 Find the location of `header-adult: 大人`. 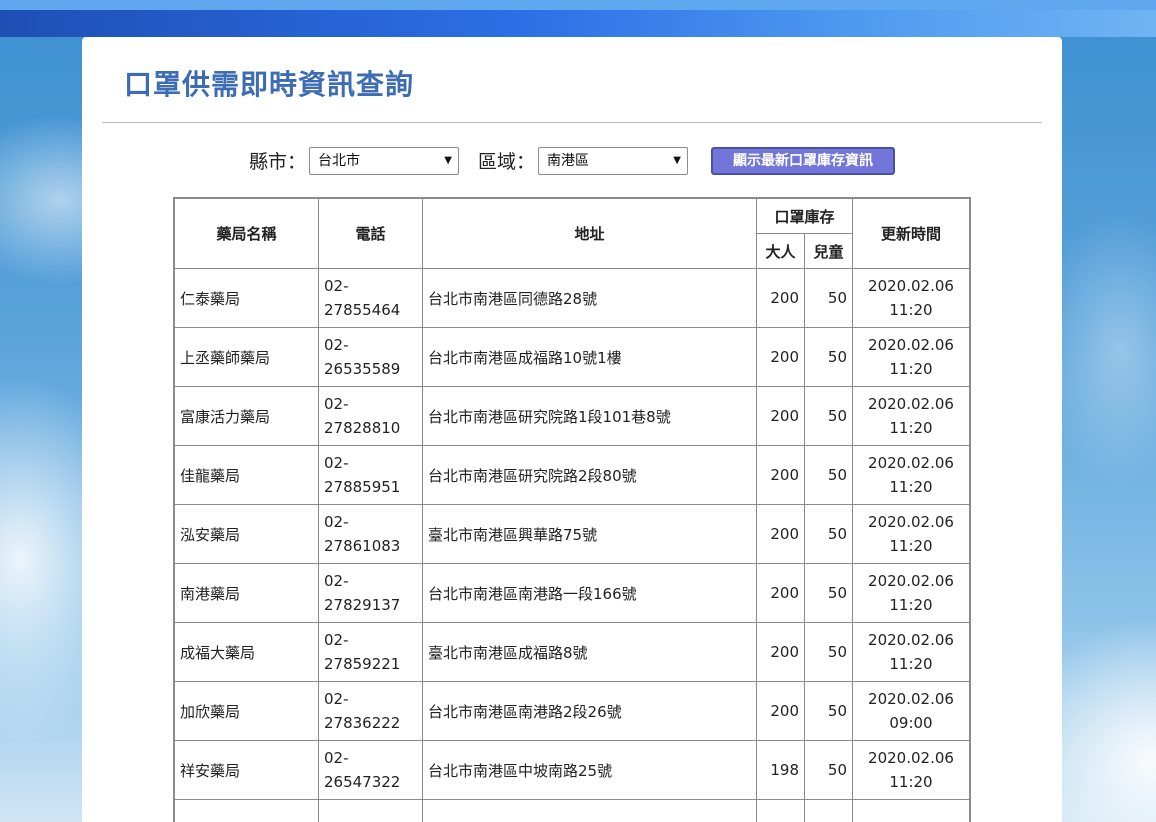

header-adult: 大人 is located at coordinates (780, 251).